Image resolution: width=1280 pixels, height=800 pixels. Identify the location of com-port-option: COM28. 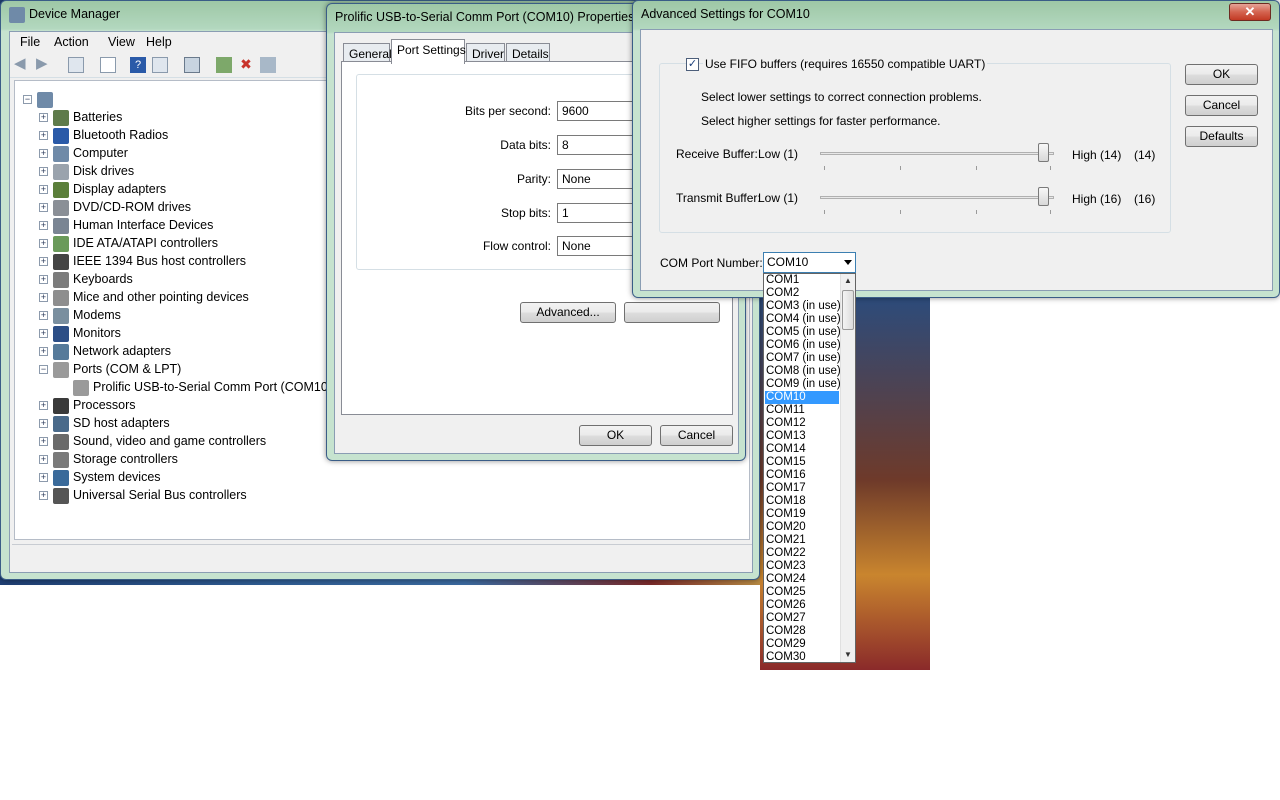
(802, 631).